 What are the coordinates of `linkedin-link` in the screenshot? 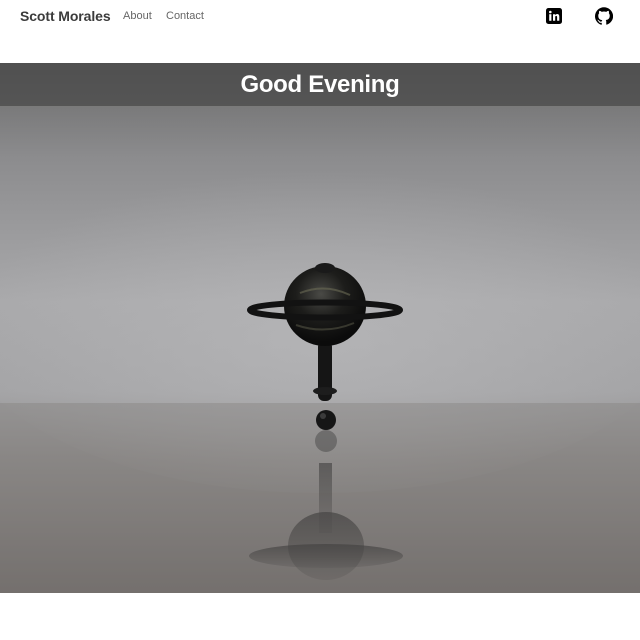 It's located at (554, 16).